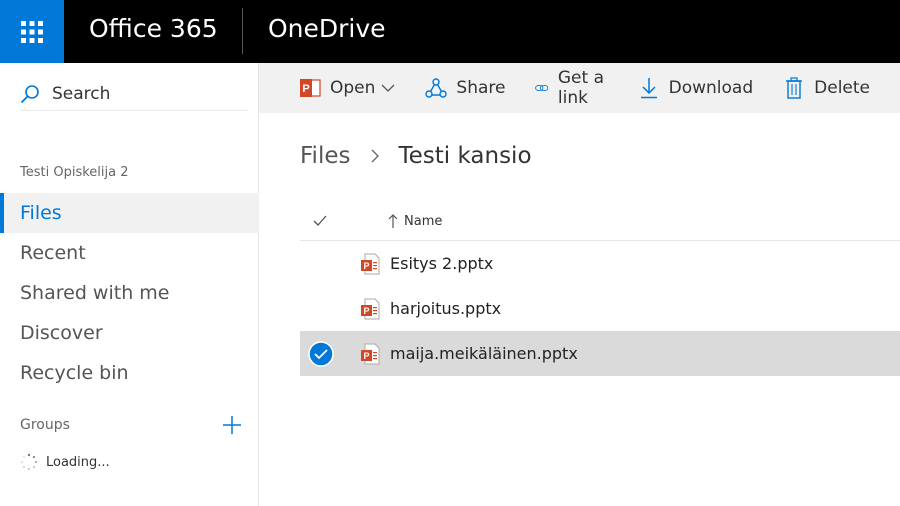 The width and height of the screenshot is (900, 506). I want to click on nav-item-recent: Recent, so click(129, 253).